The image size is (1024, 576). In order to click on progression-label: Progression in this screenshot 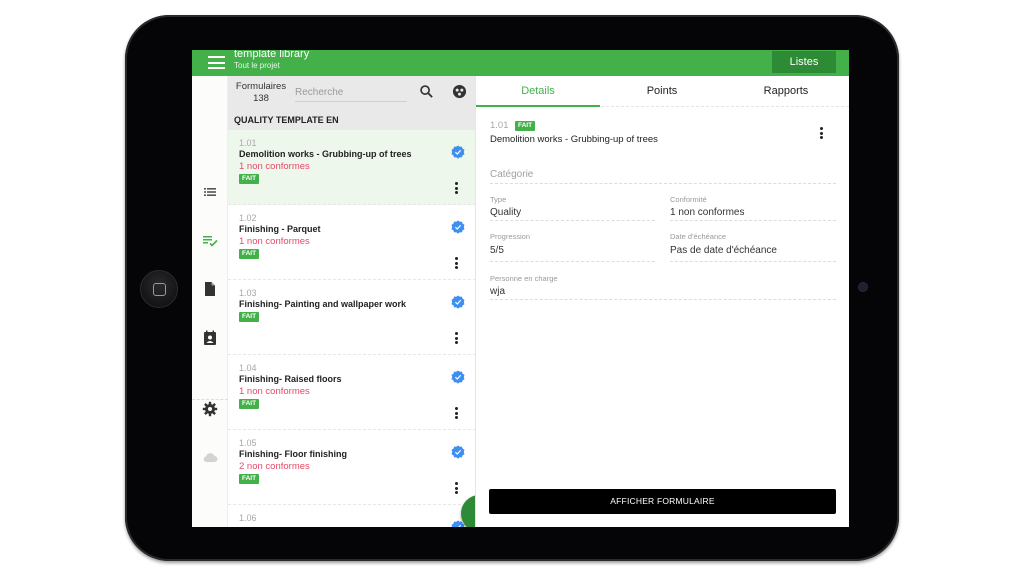, I will do `click(510, 236)`.